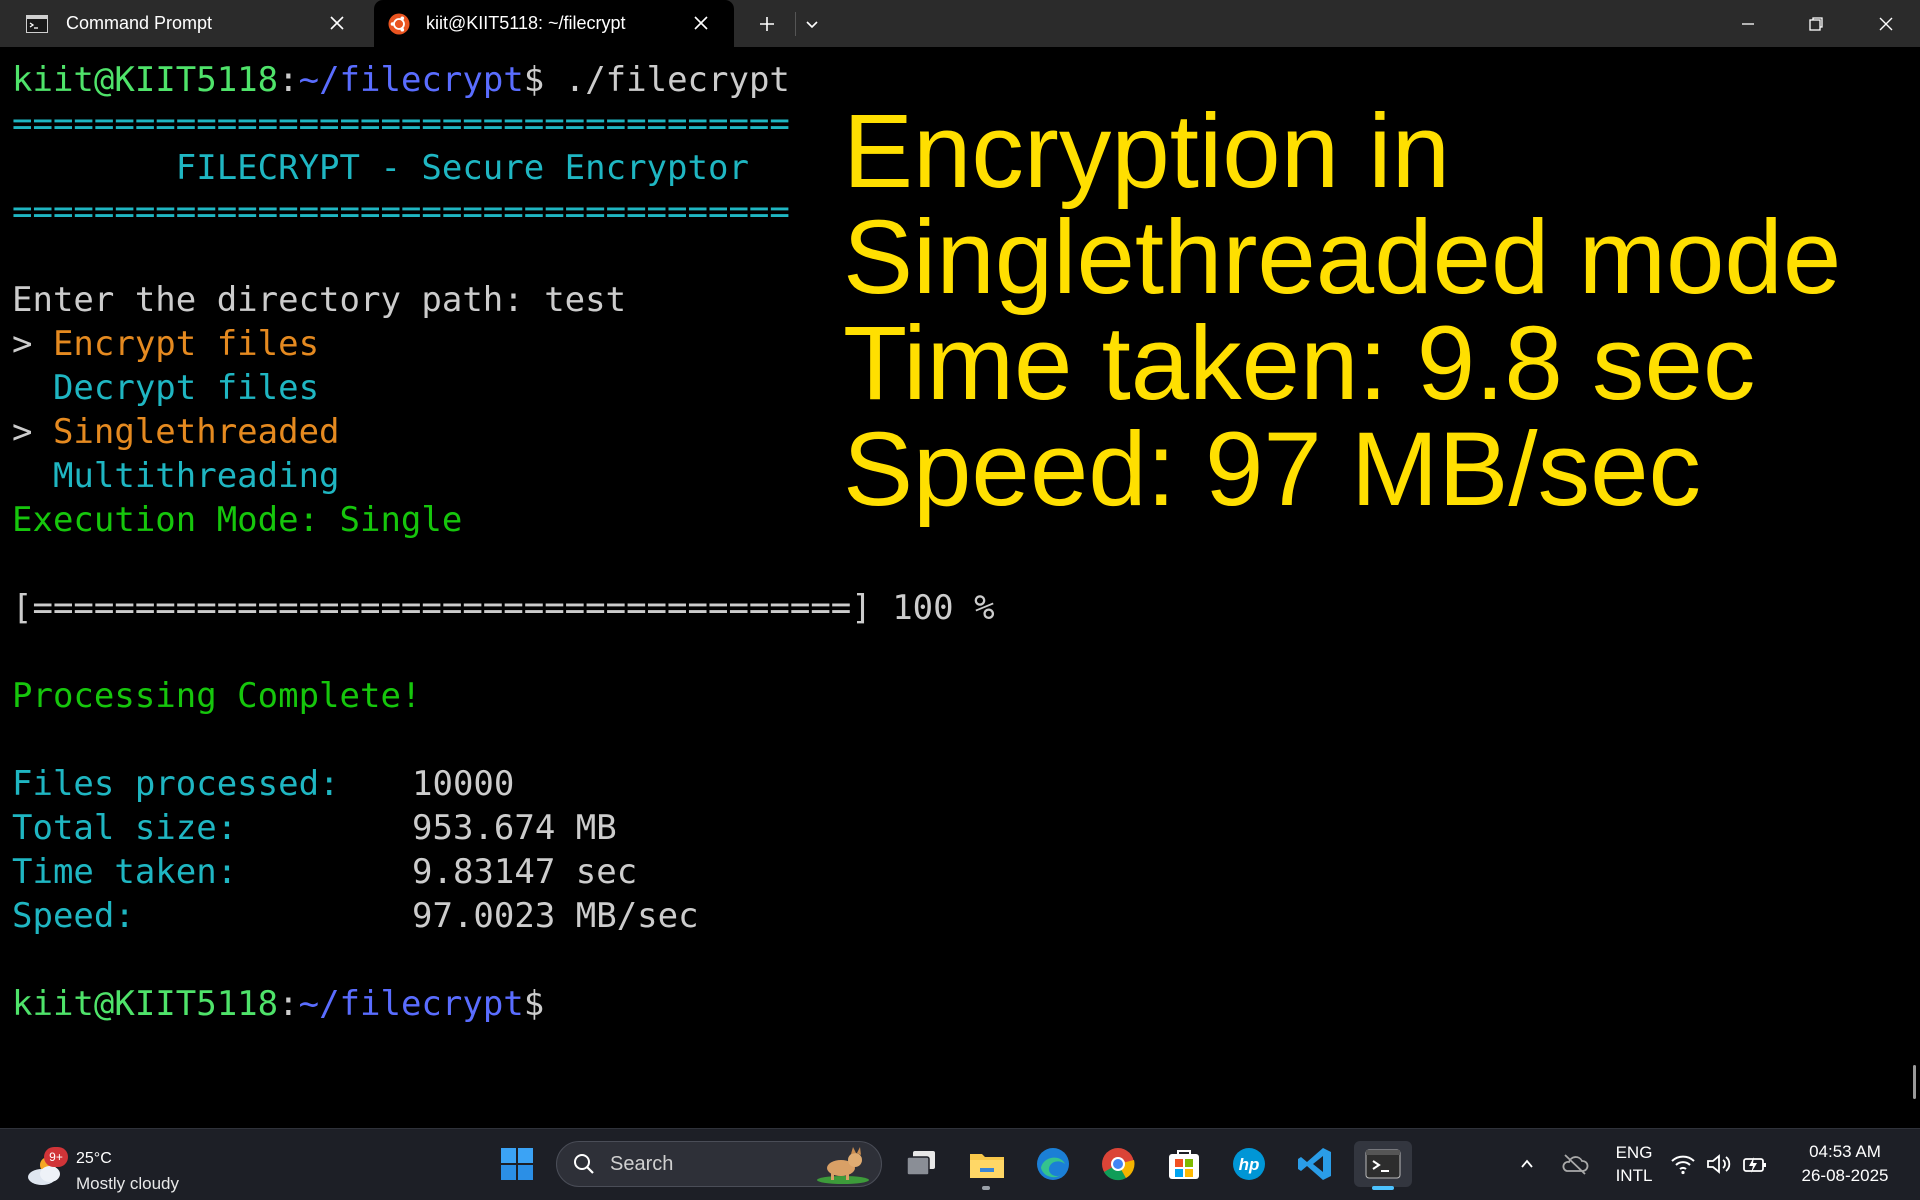 The image size is (1920, 1200). I want to click on battery-charging-icon, so click(1755, 1164).